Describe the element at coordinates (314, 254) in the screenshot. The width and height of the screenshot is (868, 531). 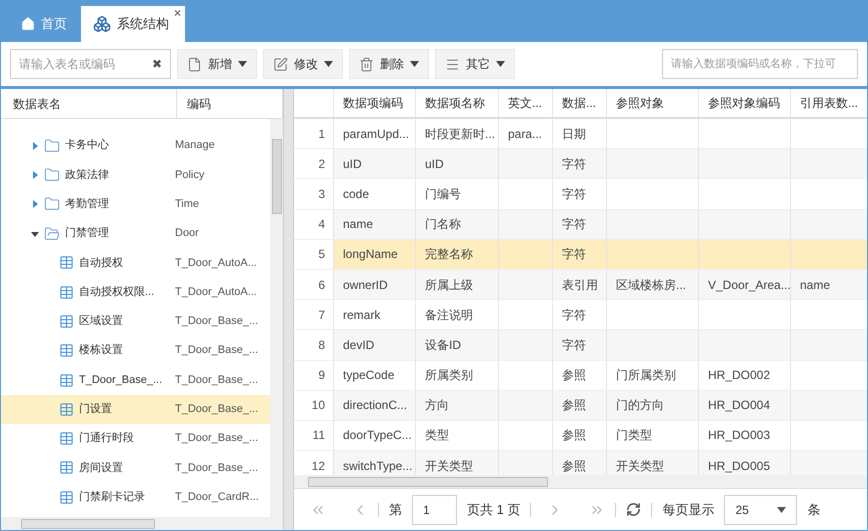
I see `row-number: 5` at that location.